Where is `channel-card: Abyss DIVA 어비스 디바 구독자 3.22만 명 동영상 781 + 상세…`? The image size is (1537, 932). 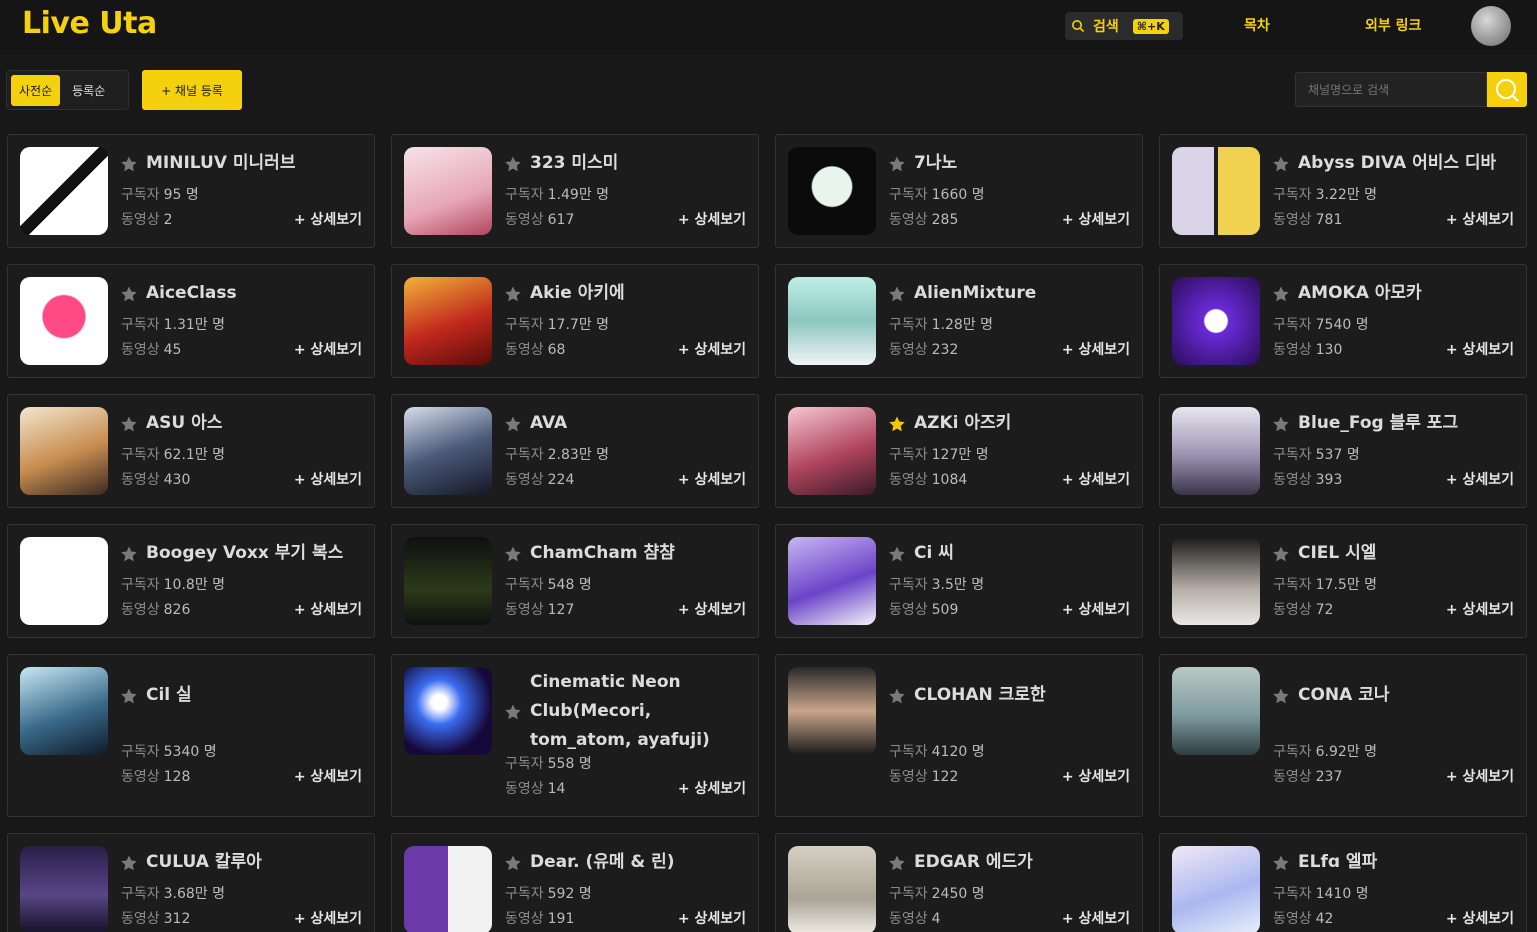 channel-card: Abyss DIVA 어비스 디바 구독자 3.22만 명 동영상 781 + 상세… is located at coordinates (1343, 191).